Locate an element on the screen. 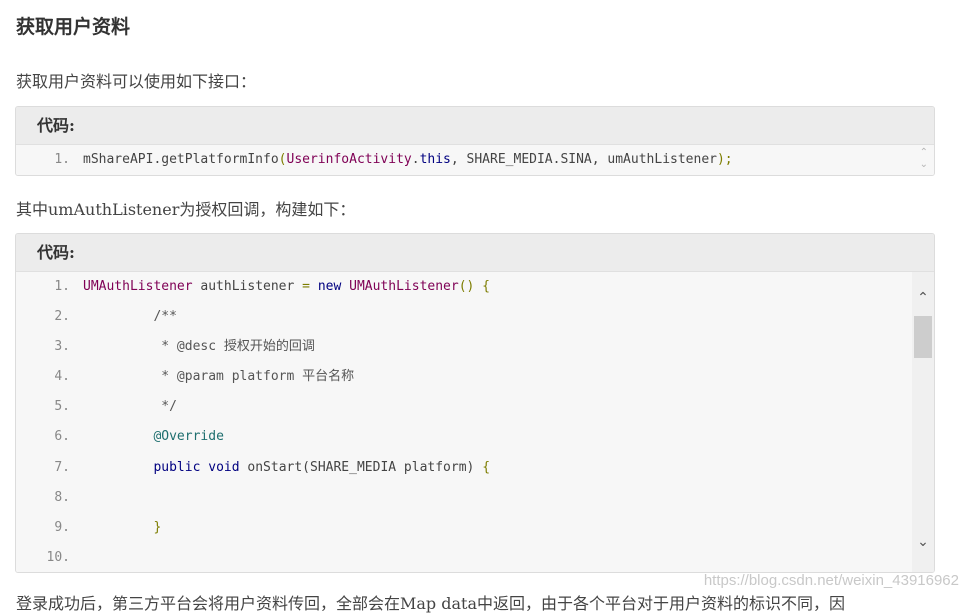  code-token: { is located at coordinates (486, 467).